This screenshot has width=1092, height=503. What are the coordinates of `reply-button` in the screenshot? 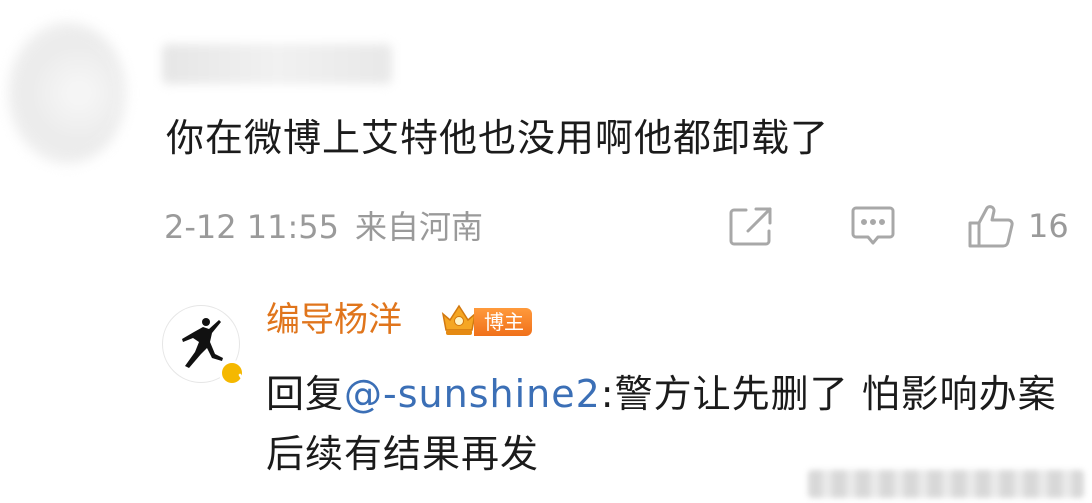 It's located at (873, 226).